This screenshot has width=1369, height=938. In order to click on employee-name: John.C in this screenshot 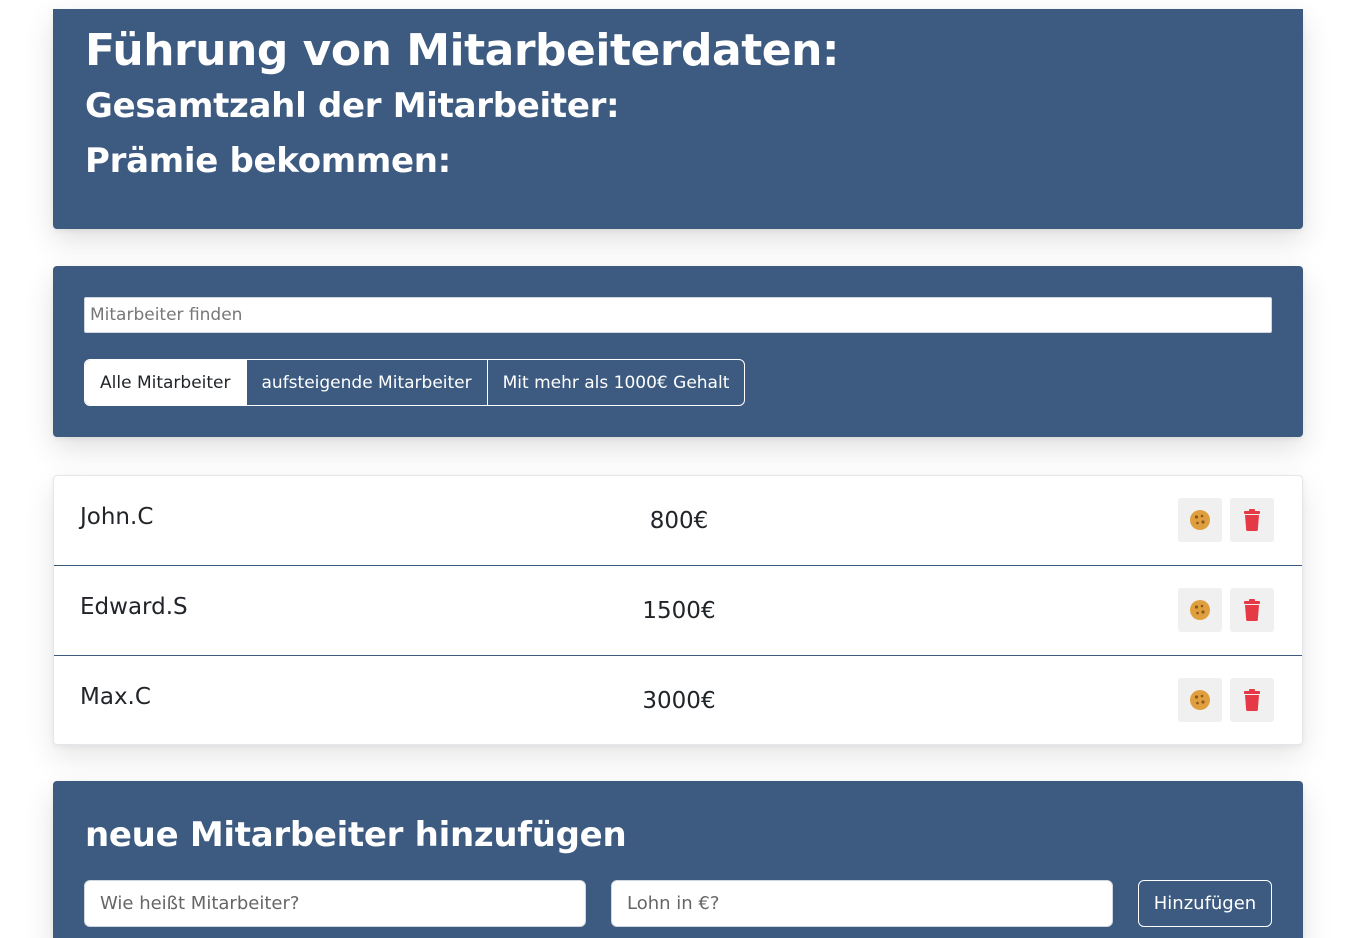, I will do `click(116, 517)`.